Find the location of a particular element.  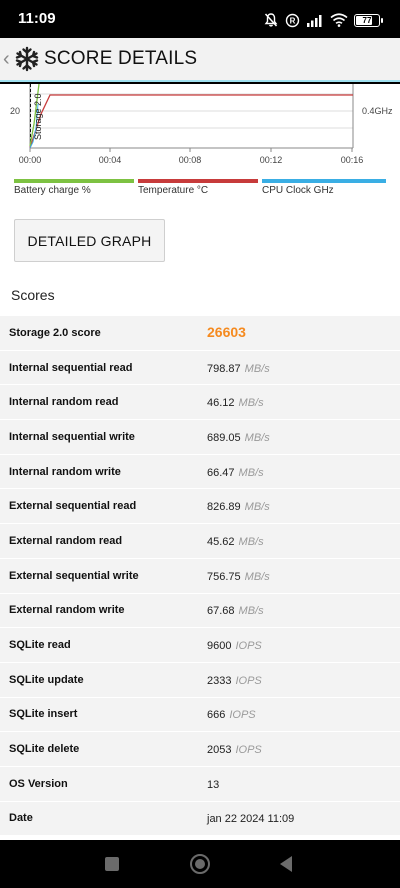

battery-icon: 77 is located at coordinates (368, 20).